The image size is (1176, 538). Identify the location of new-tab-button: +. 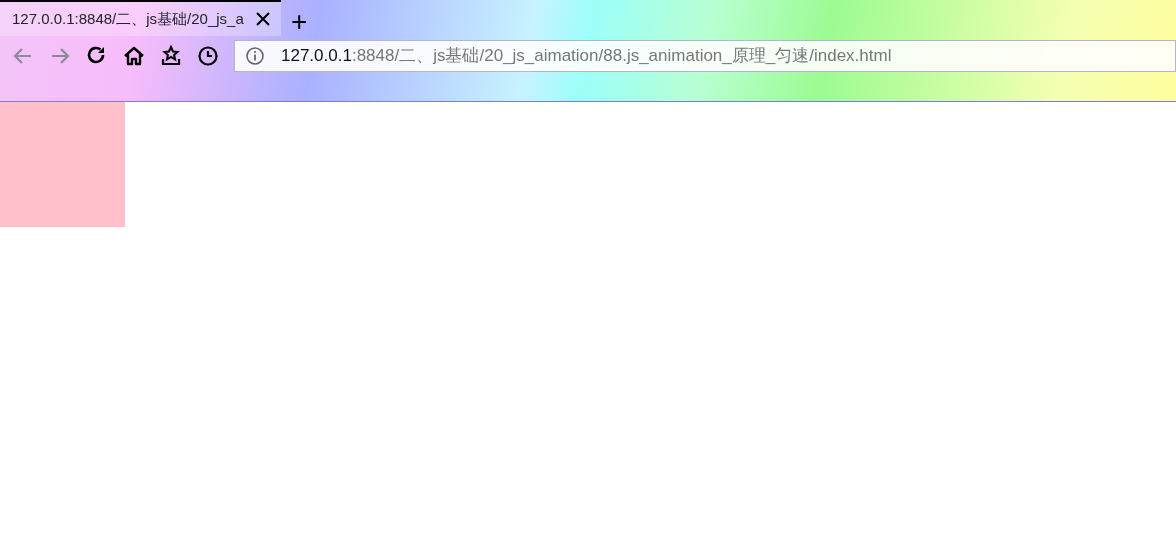
(299, 22).